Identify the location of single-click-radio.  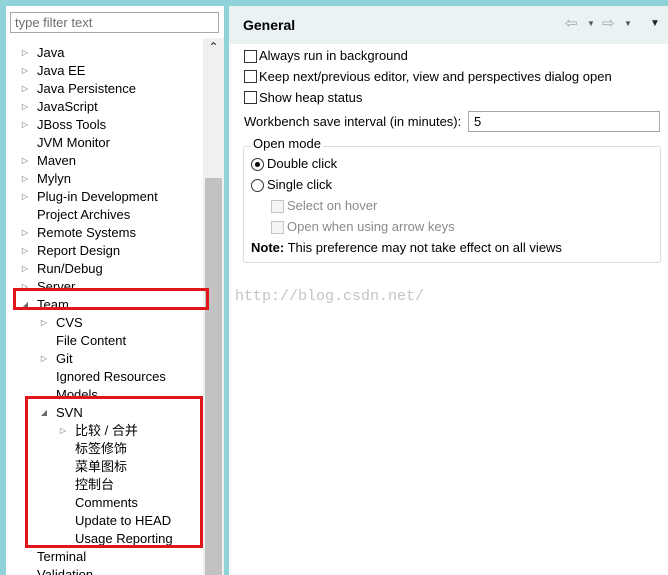
(257, 185).